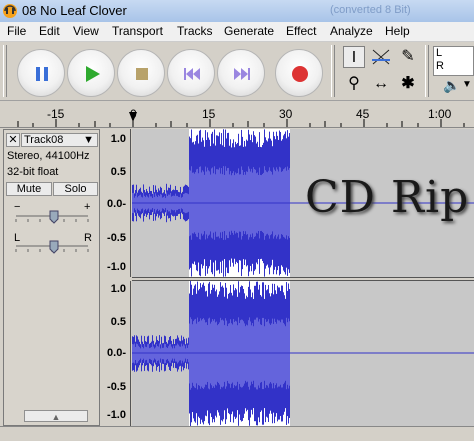 This screenshot has width=474, height=441. I want to click on draw-tool: ✎, so click(408, 57).